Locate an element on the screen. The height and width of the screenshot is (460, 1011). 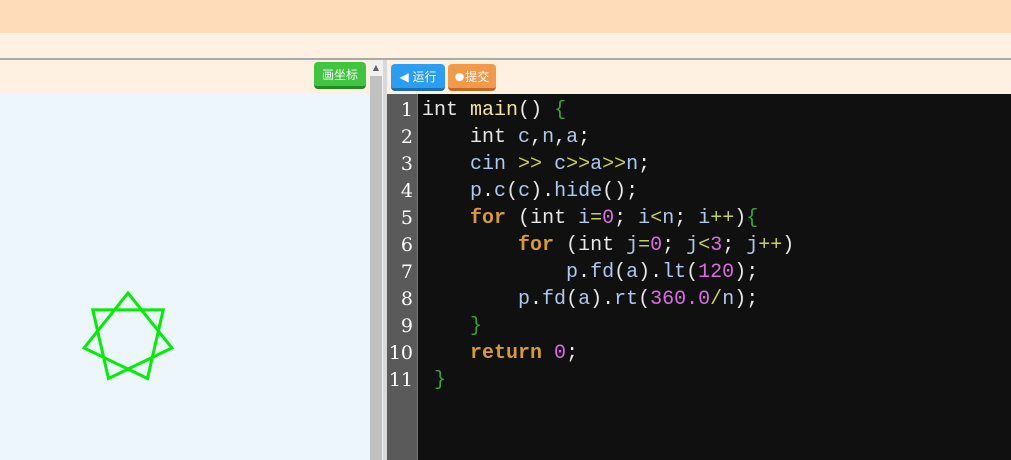
run-button: ◀ 运行 is located at coordinates (418, 77).